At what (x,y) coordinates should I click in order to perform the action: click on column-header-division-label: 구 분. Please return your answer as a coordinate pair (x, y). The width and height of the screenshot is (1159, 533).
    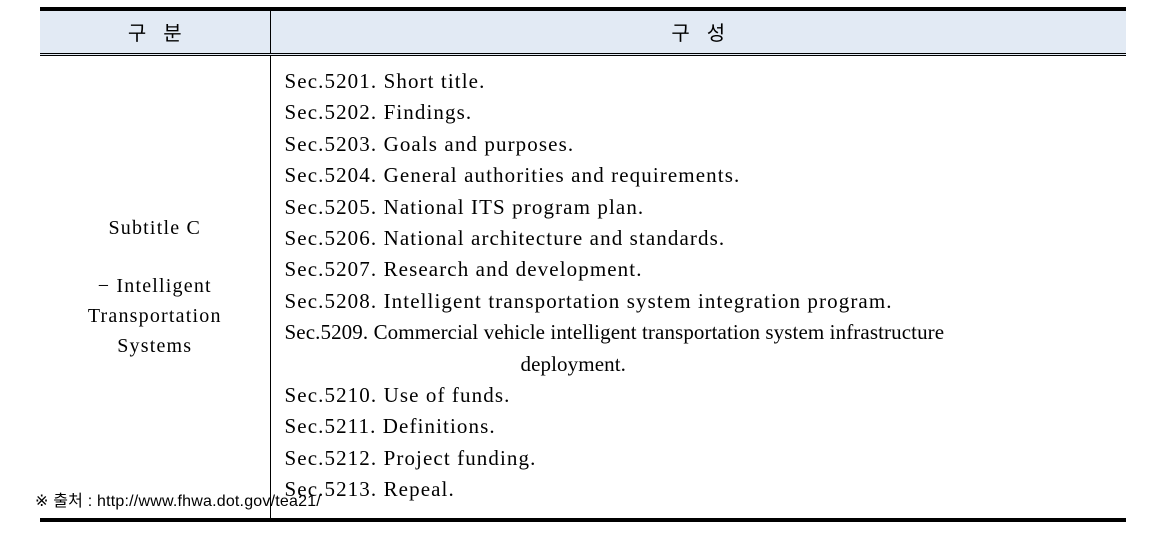
    Looking at the image, I should click on (157, 34).